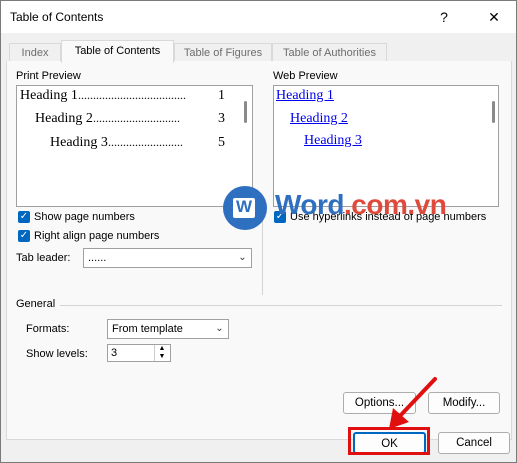  What do you see at coordinates (36, 304) in the screenshot?
I see `general-label: General` at bounding box center [36, 304].